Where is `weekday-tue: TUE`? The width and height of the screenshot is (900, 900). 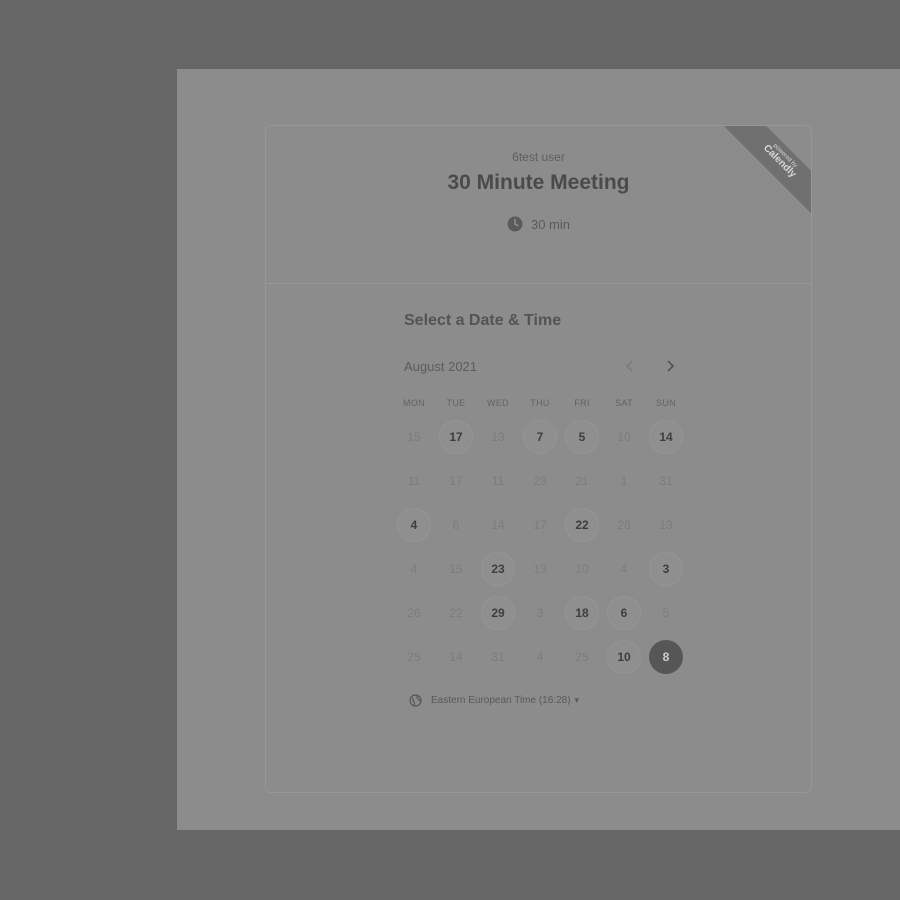
weekday-tue: TUE is located at coordinates (456, 403).